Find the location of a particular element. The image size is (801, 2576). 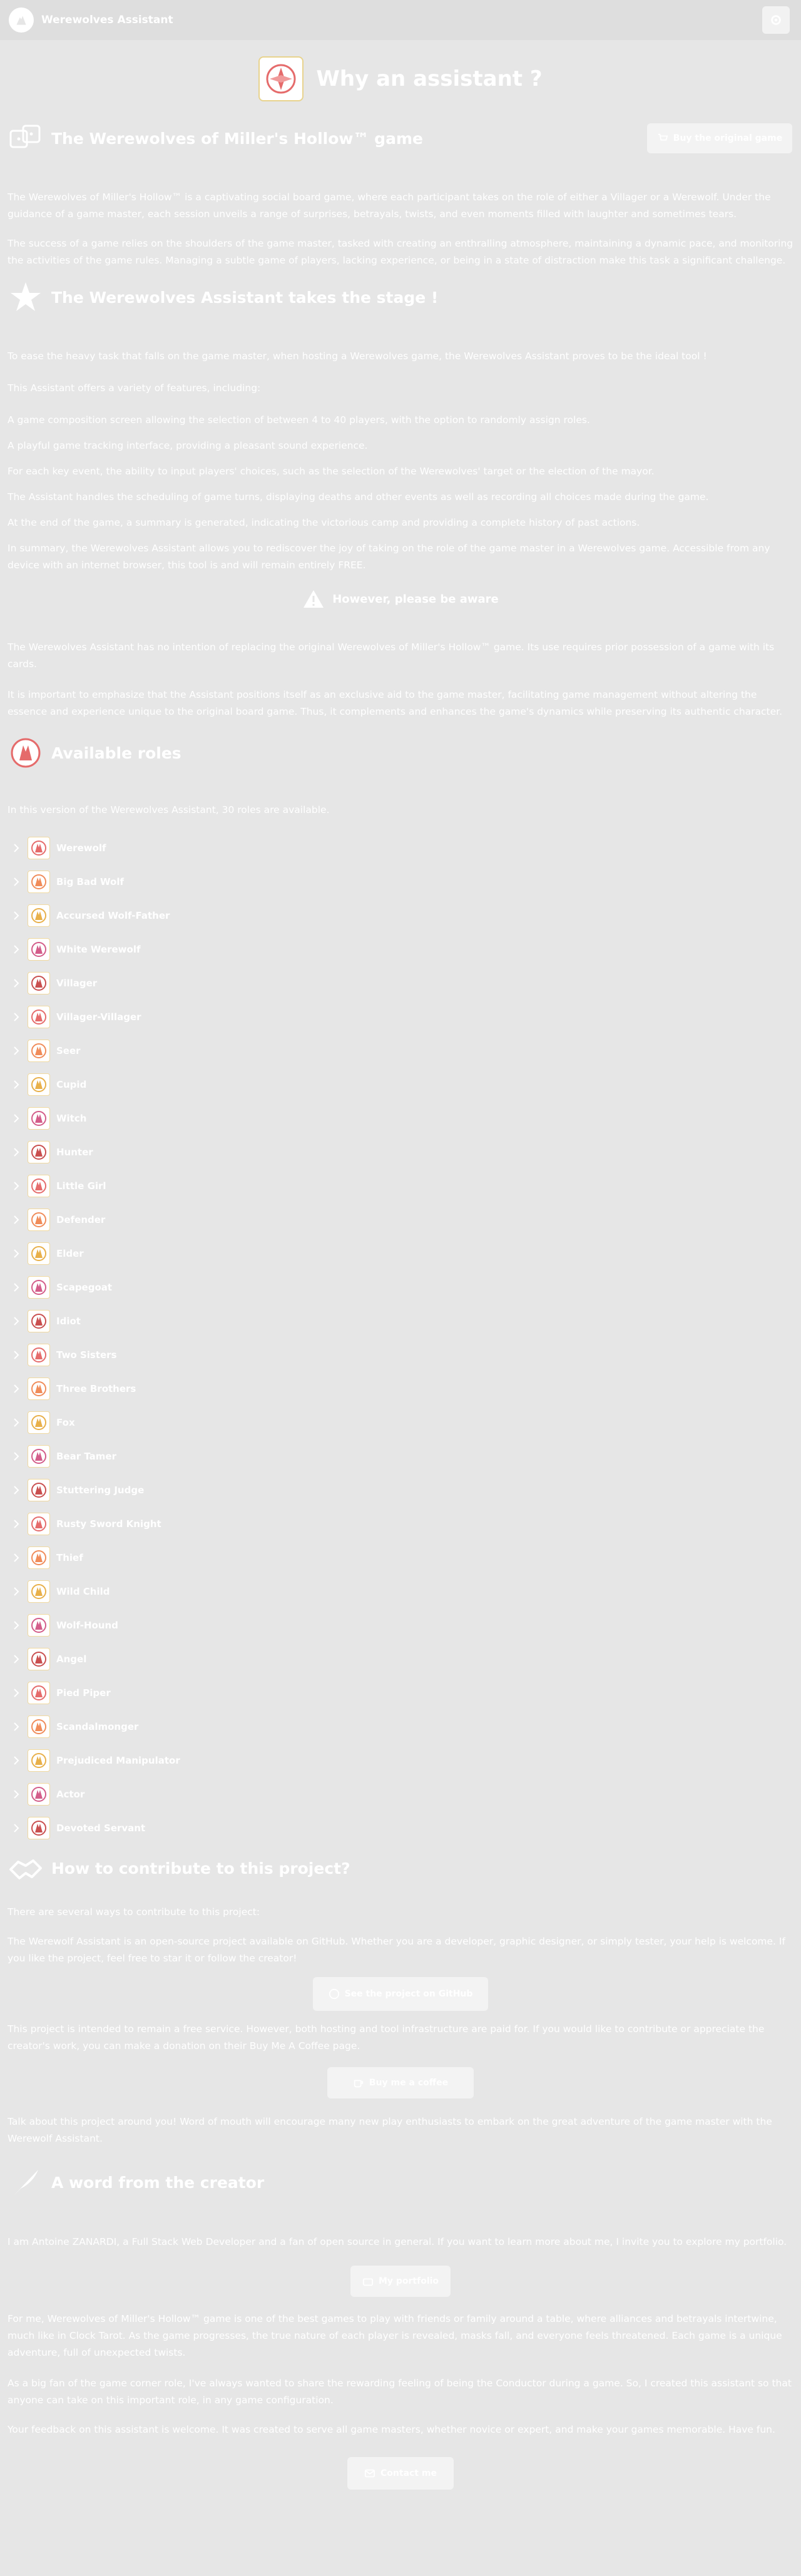

app-title: Werewolves Assistant is located at coordinates (107, 20).